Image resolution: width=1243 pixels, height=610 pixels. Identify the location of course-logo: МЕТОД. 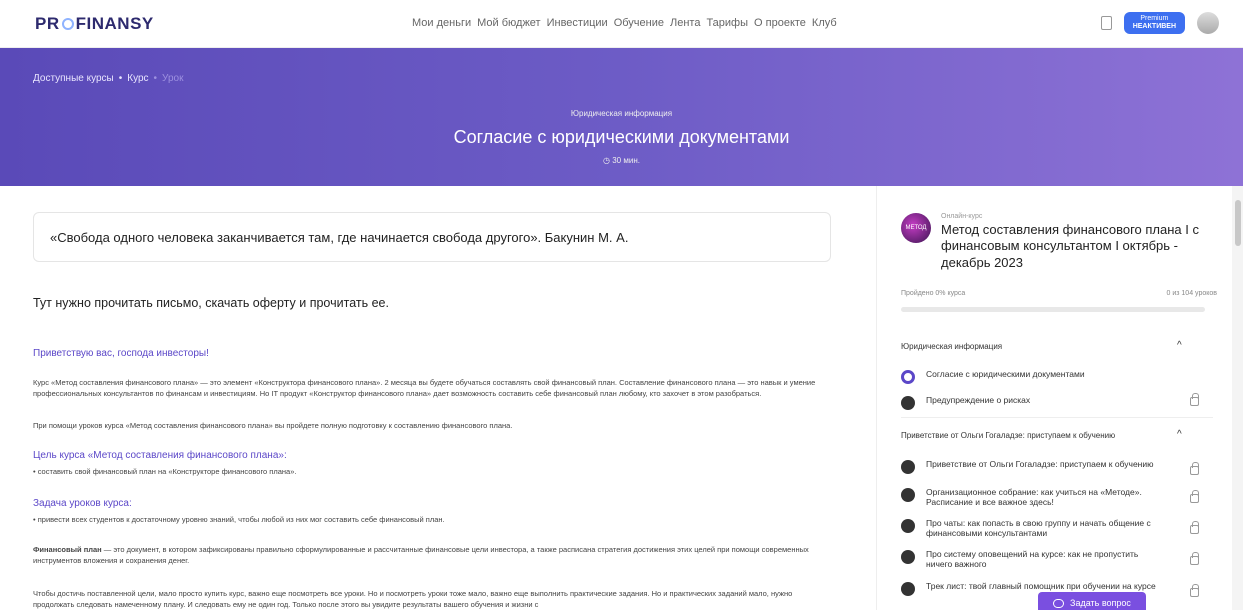
(916, 228).